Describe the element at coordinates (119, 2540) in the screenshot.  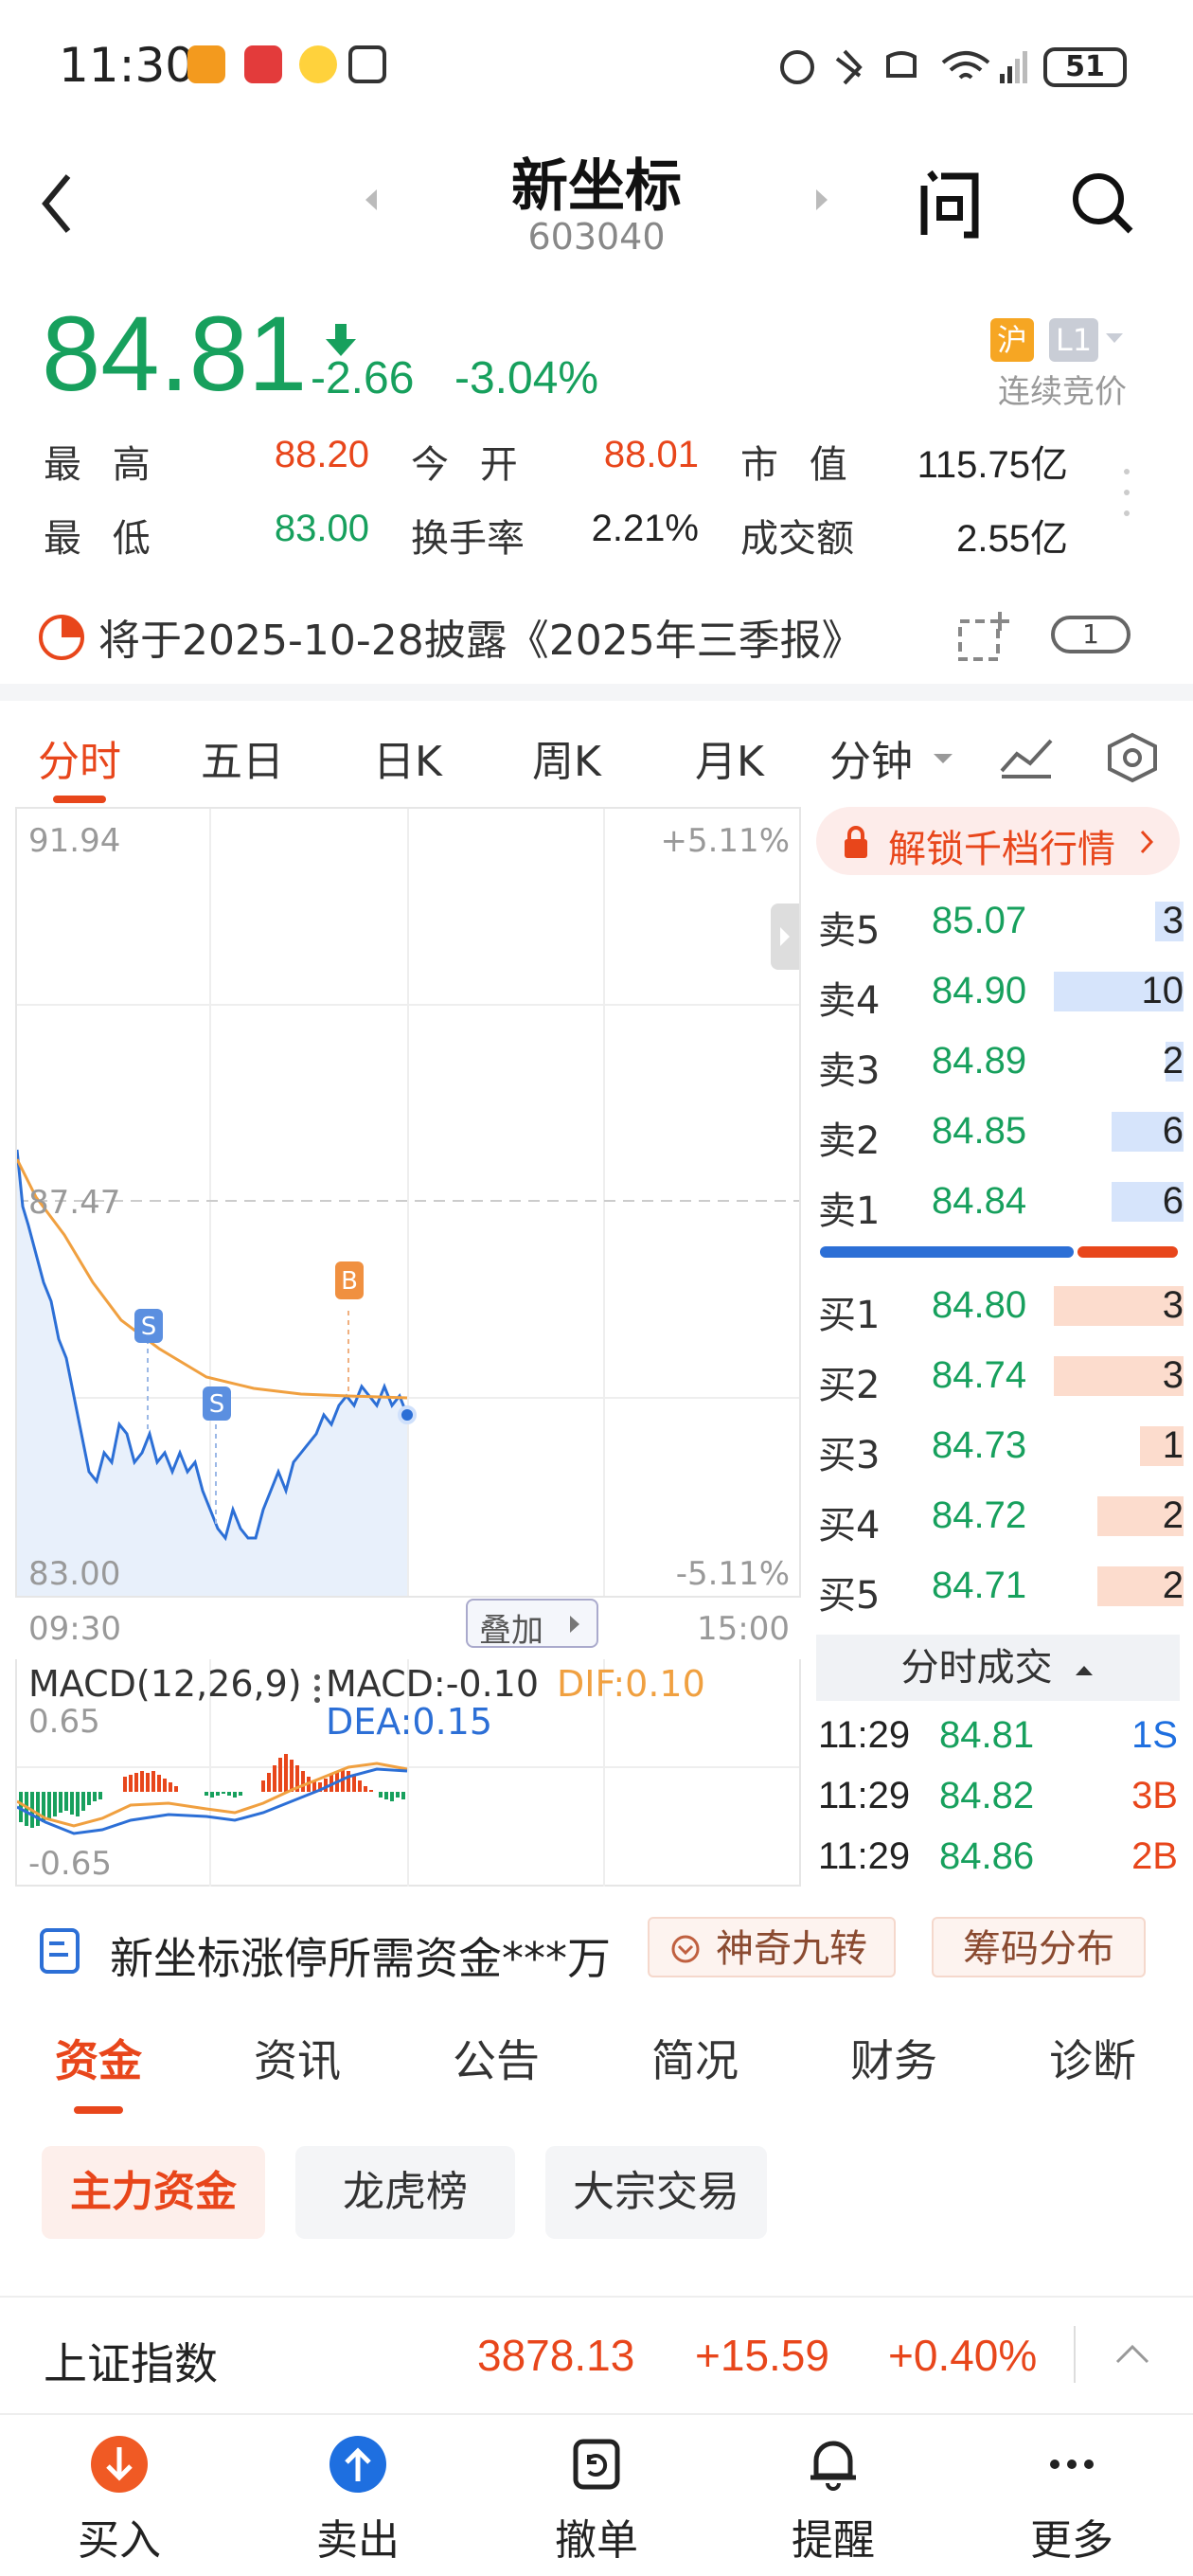
I see `buy-label: 买入` at that location.